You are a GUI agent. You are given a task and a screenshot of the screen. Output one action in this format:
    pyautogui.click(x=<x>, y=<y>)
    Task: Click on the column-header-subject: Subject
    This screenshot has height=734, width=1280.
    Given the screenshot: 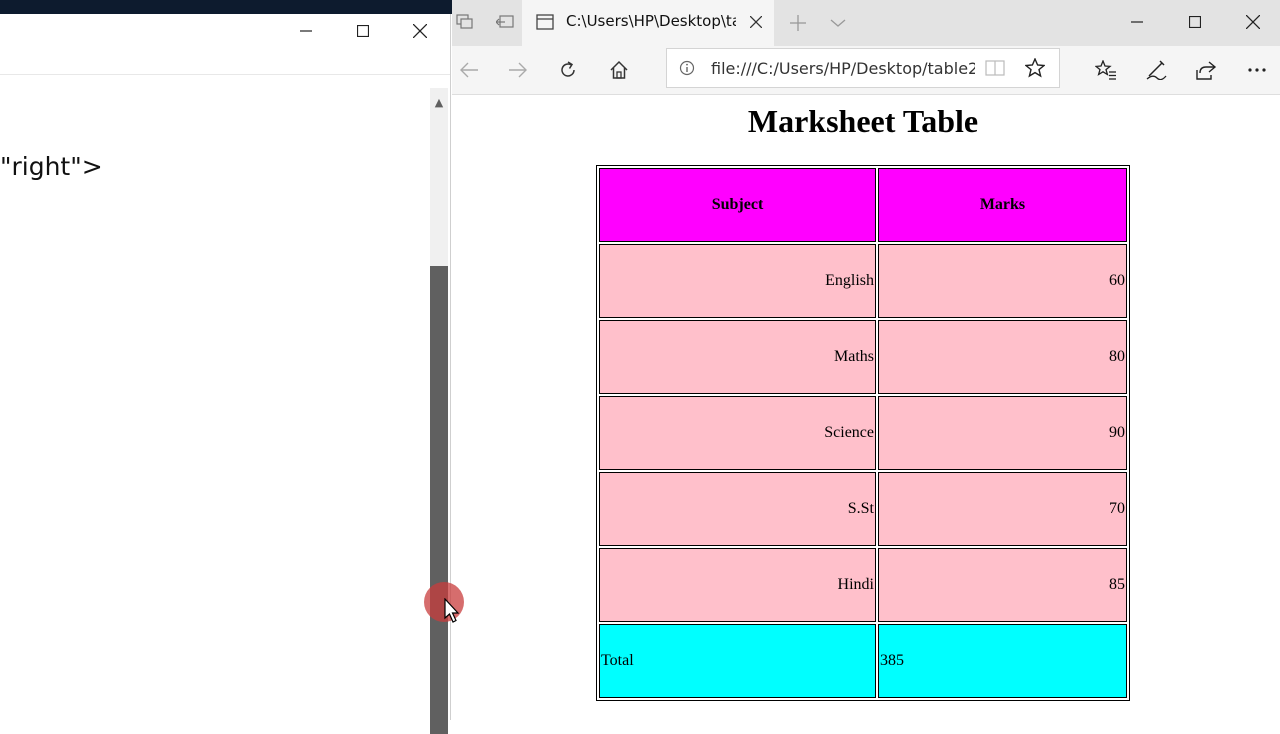 What is the action you would take?
    pyautogui.click(x=737, y=205)
    